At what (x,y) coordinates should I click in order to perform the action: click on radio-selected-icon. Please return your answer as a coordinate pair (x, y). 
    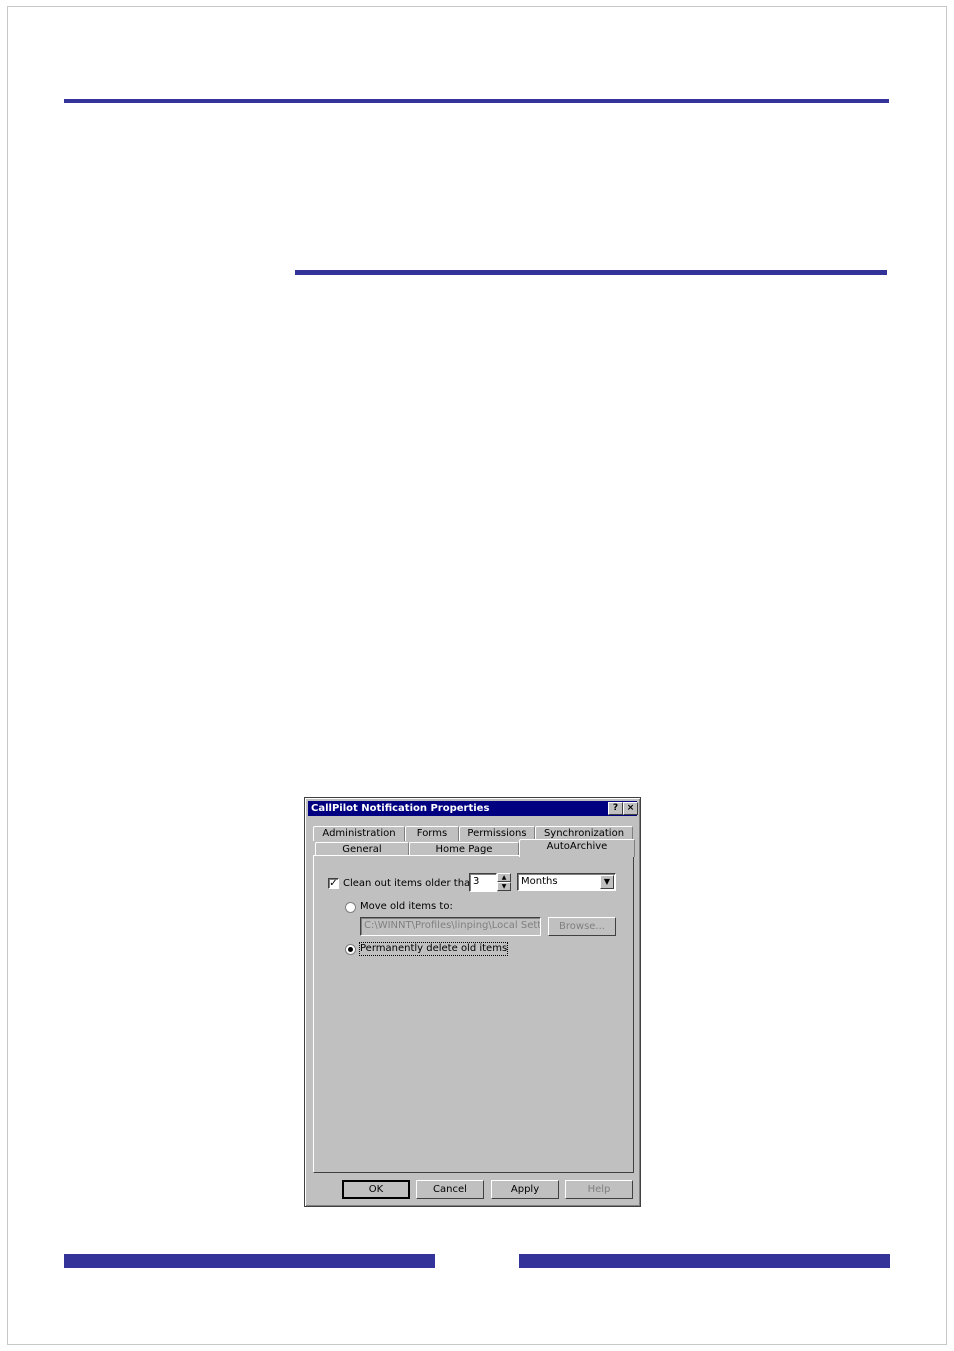
    Looking at the image, I should click on (350, 949).